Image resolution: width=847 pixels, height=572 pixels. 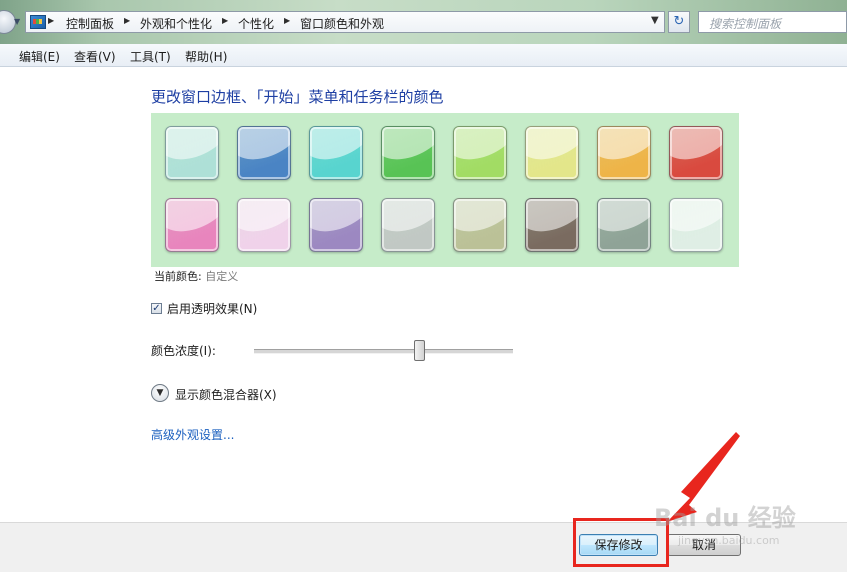 I want to click on search-placeholder: 搜索控制面板, so click(x=745, y=24).